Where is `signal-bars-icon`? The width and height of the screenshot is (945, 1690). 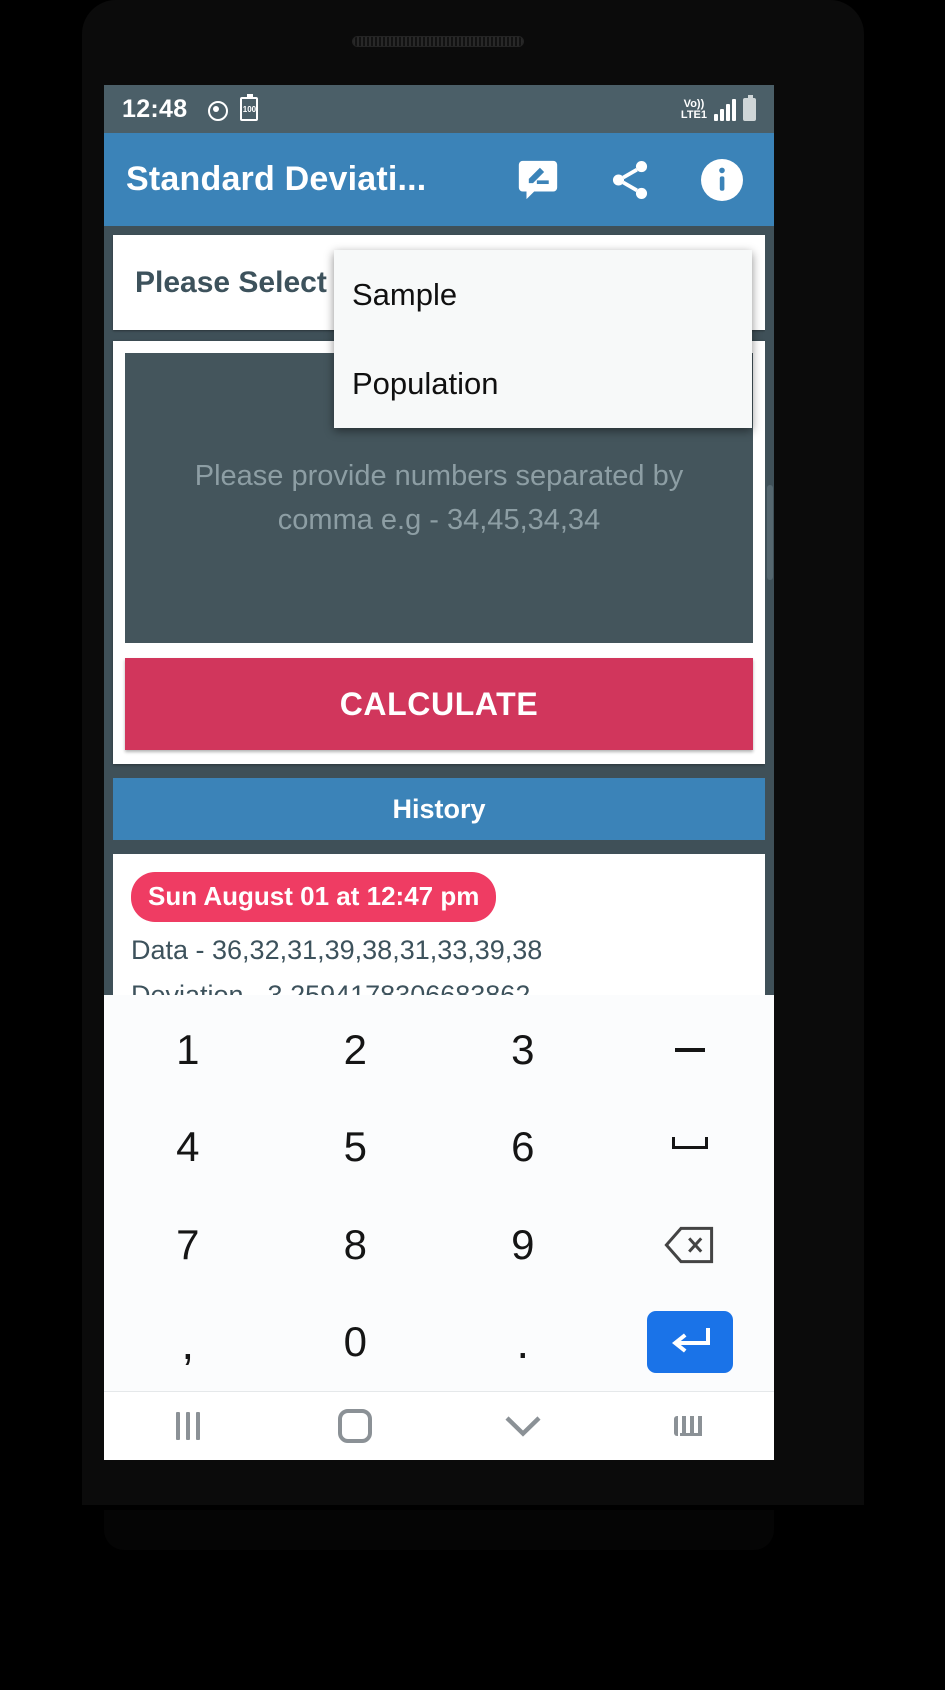 signal-bars-icon is located at coordinates (725, 109).